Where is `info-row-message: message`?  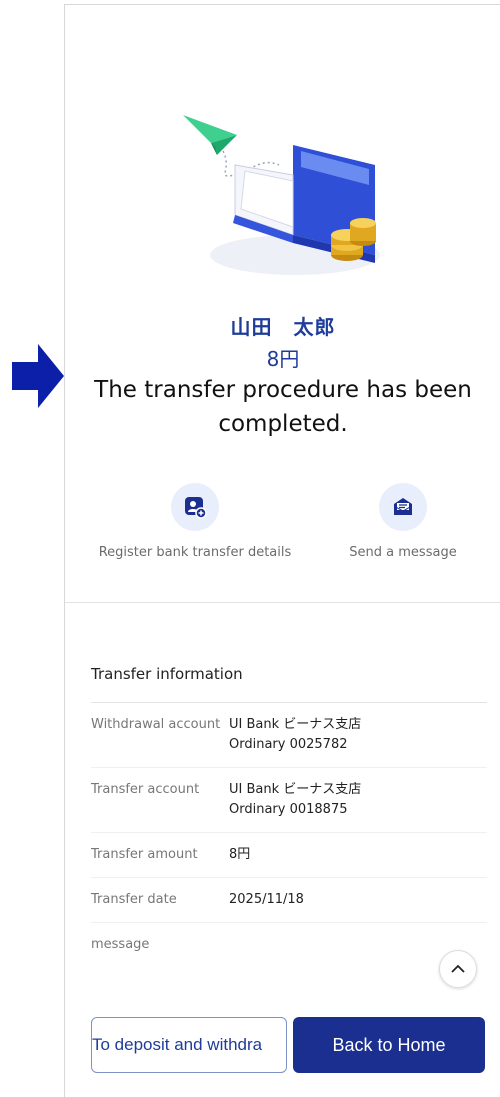
info-row-message: message is located at coordinates (289, 945).